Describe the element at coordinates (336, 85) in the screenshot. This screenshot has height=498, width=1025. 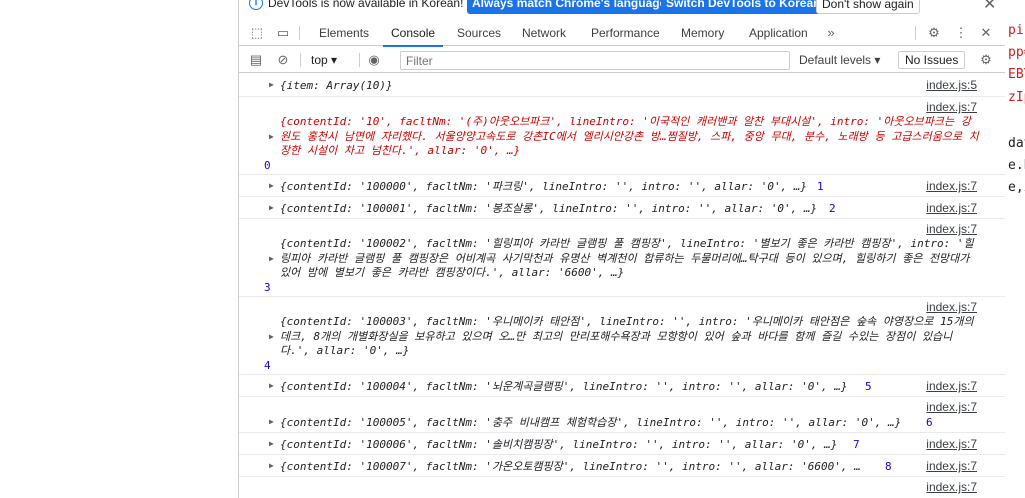
I see `message-text: {item: Array(10)}` at that location.